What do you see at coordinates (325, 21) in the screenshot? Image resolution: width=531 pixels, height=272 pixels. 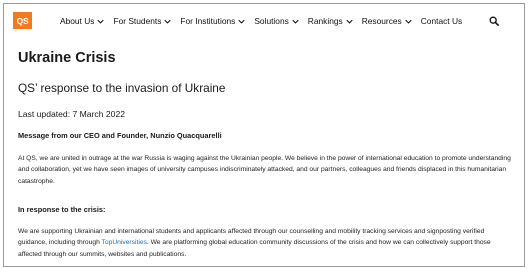 I see `nav-rankings-label: Rankings` at bounding box center [325, 21].